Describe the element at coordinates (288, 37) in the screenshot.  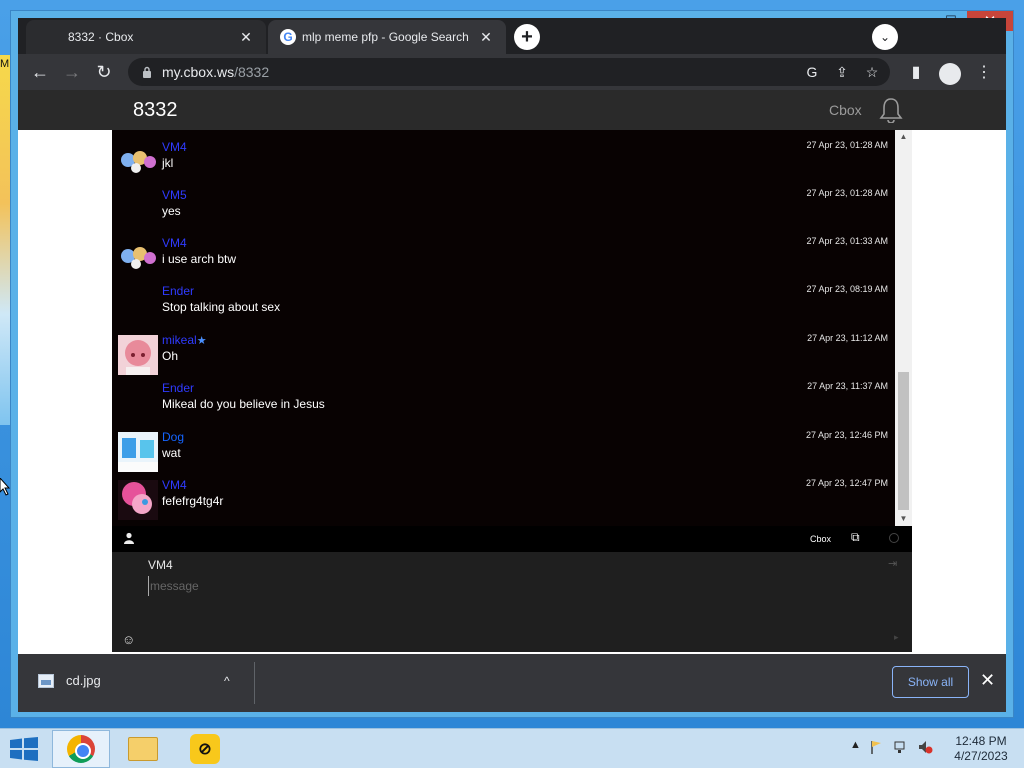
I see `google-favicon-icon: G` at that location.